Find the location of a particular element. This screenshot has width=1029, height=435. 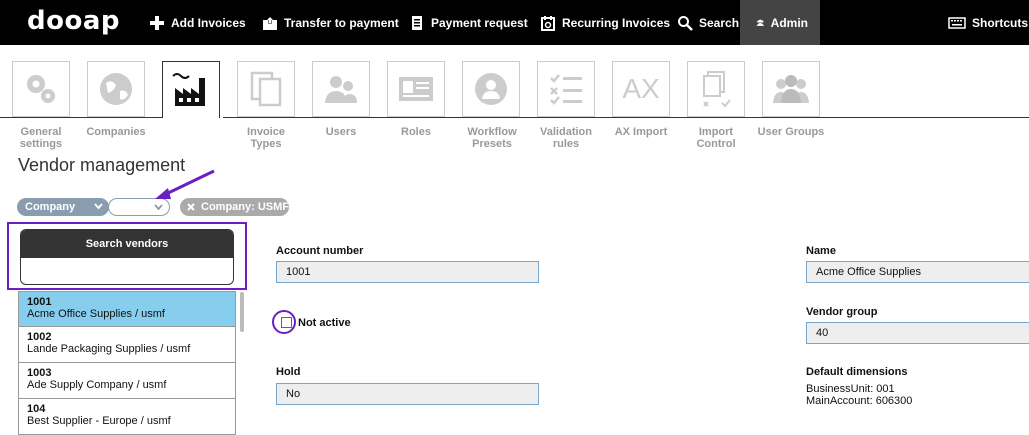

vendor-name: Ade Supply Company / usmf is located at coordinates (97, 385).